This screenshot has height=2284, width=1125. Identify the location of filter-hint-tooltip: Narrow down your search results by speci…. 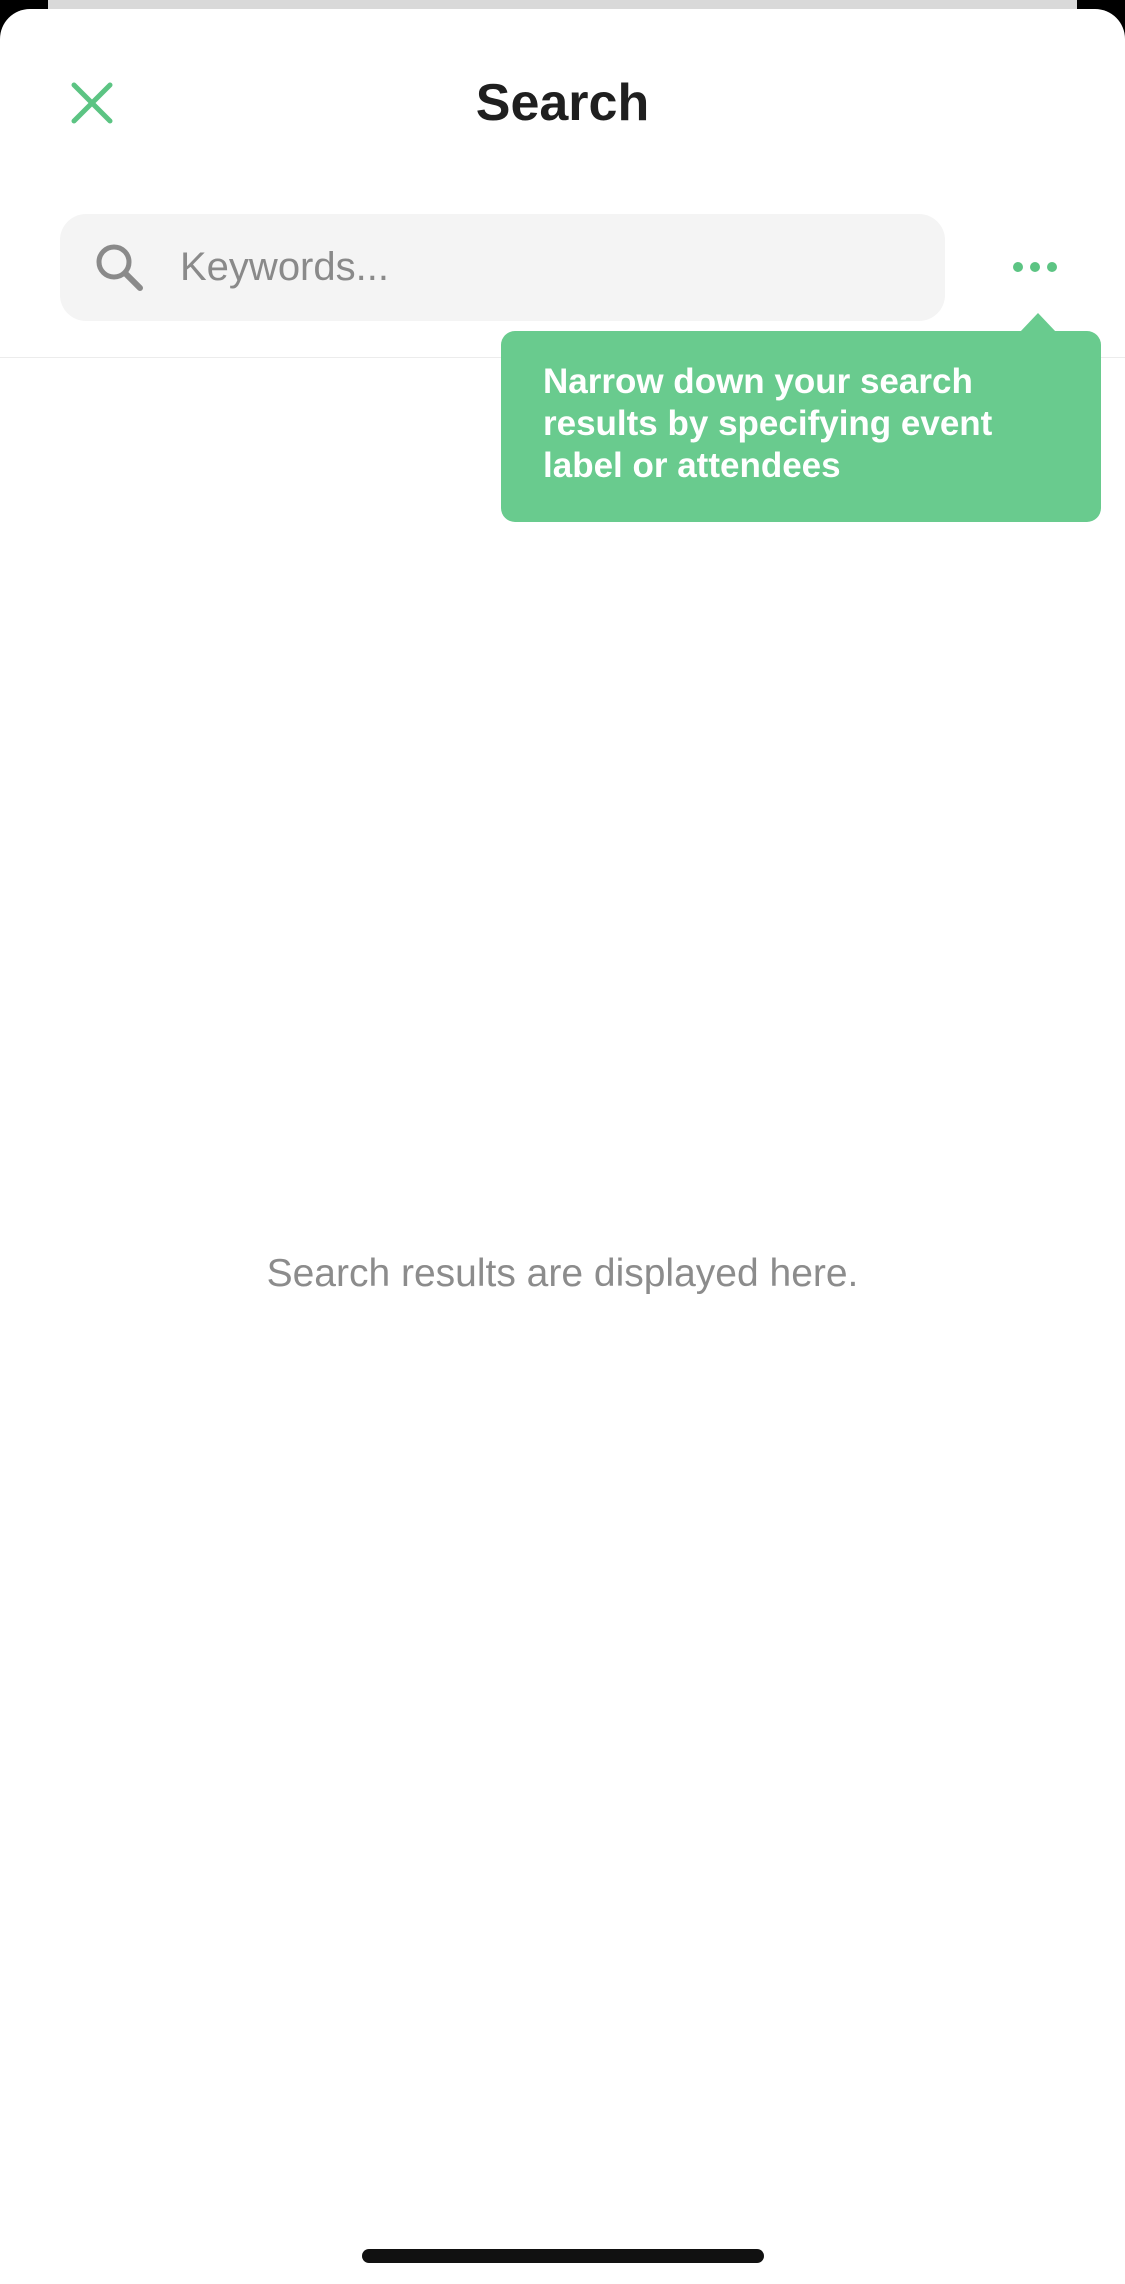
(801, 426).